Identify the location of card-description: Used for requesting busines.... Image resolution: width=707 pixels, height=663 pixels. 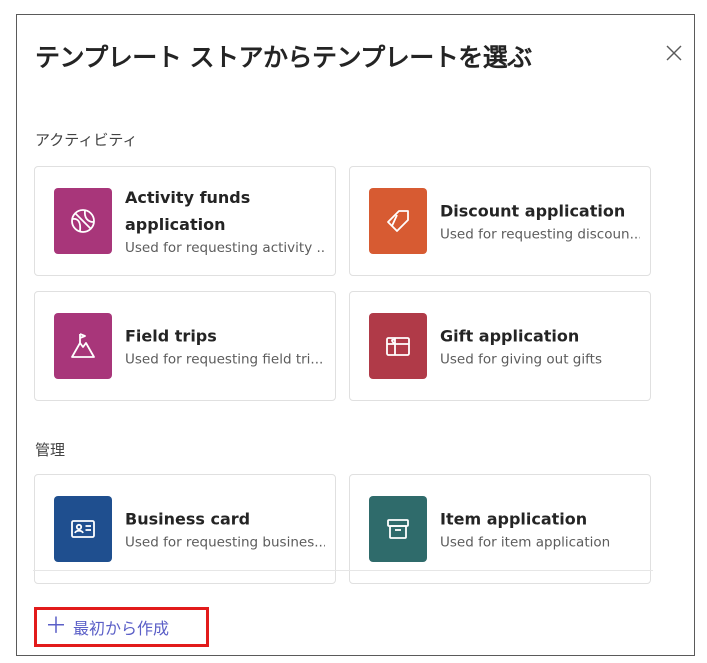
(225, 542).